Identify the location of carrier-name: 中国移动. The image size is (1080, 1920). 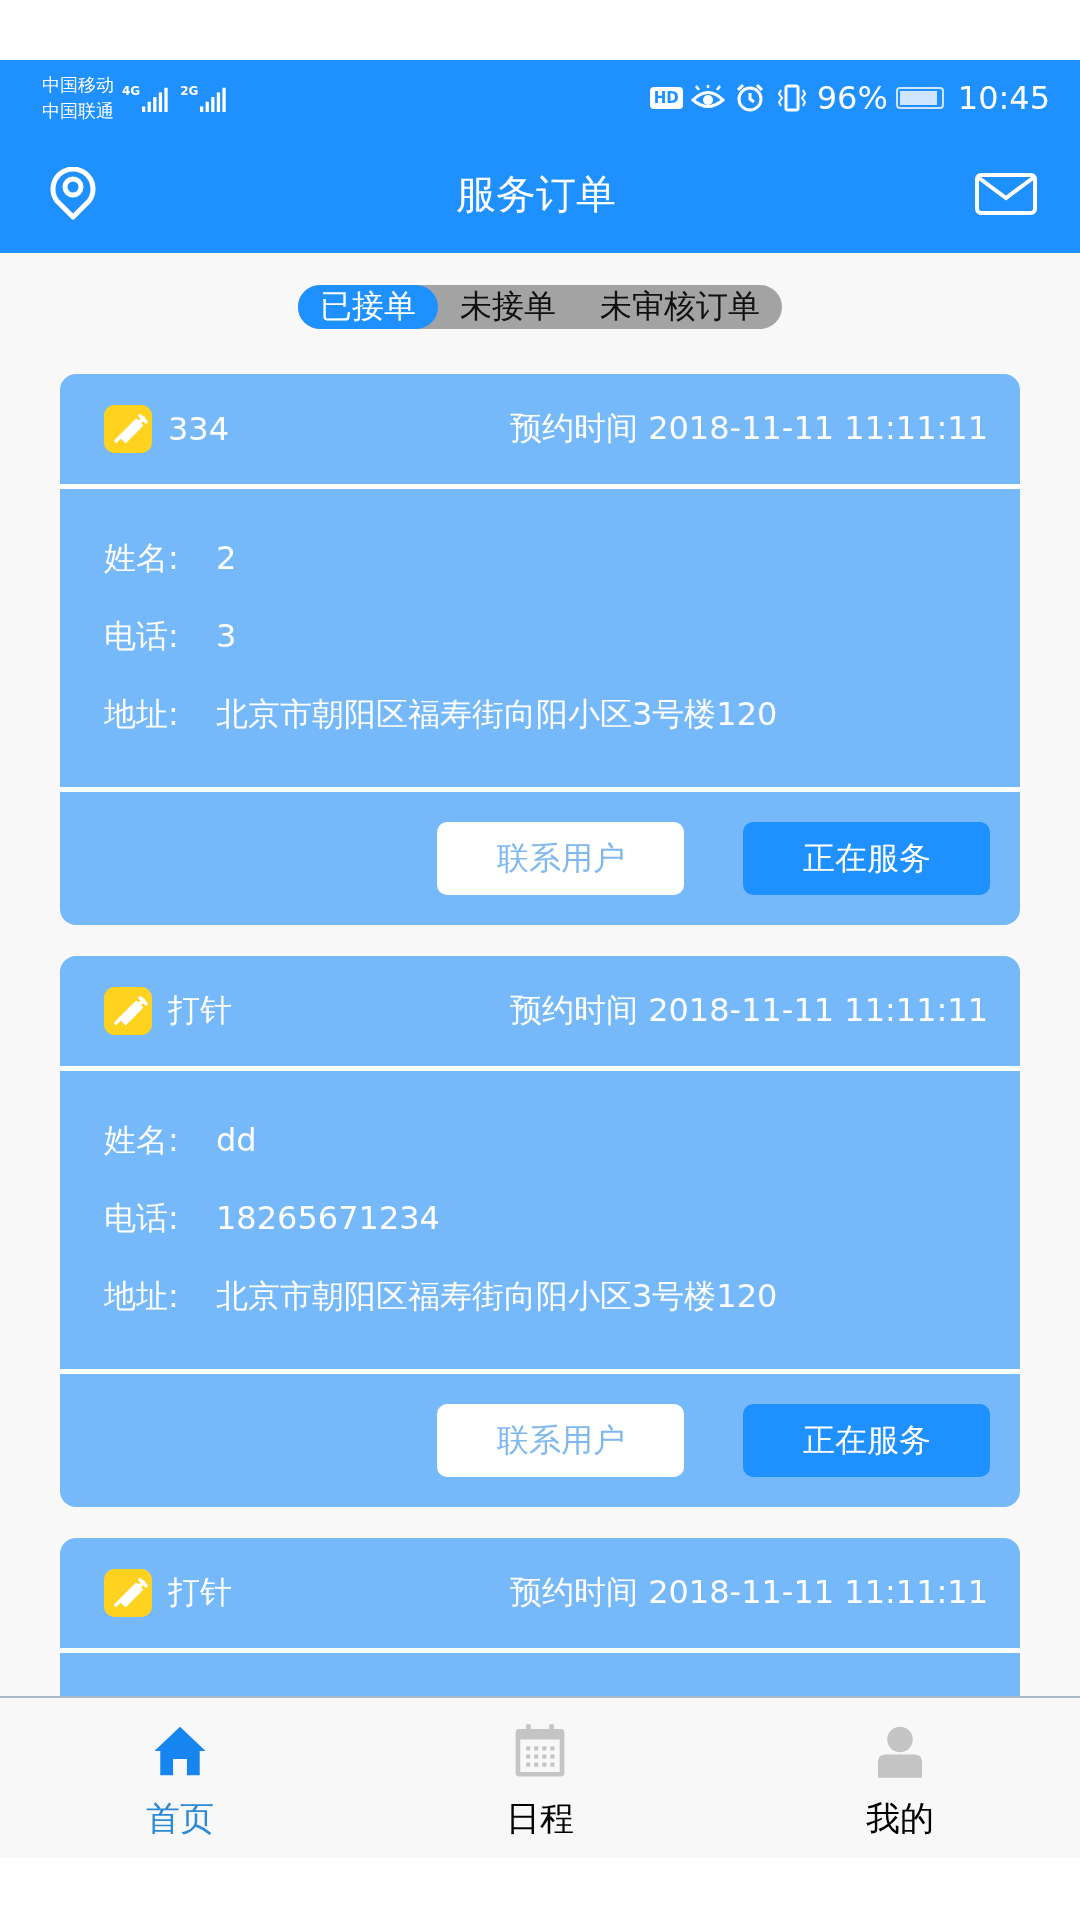
(78, 84).